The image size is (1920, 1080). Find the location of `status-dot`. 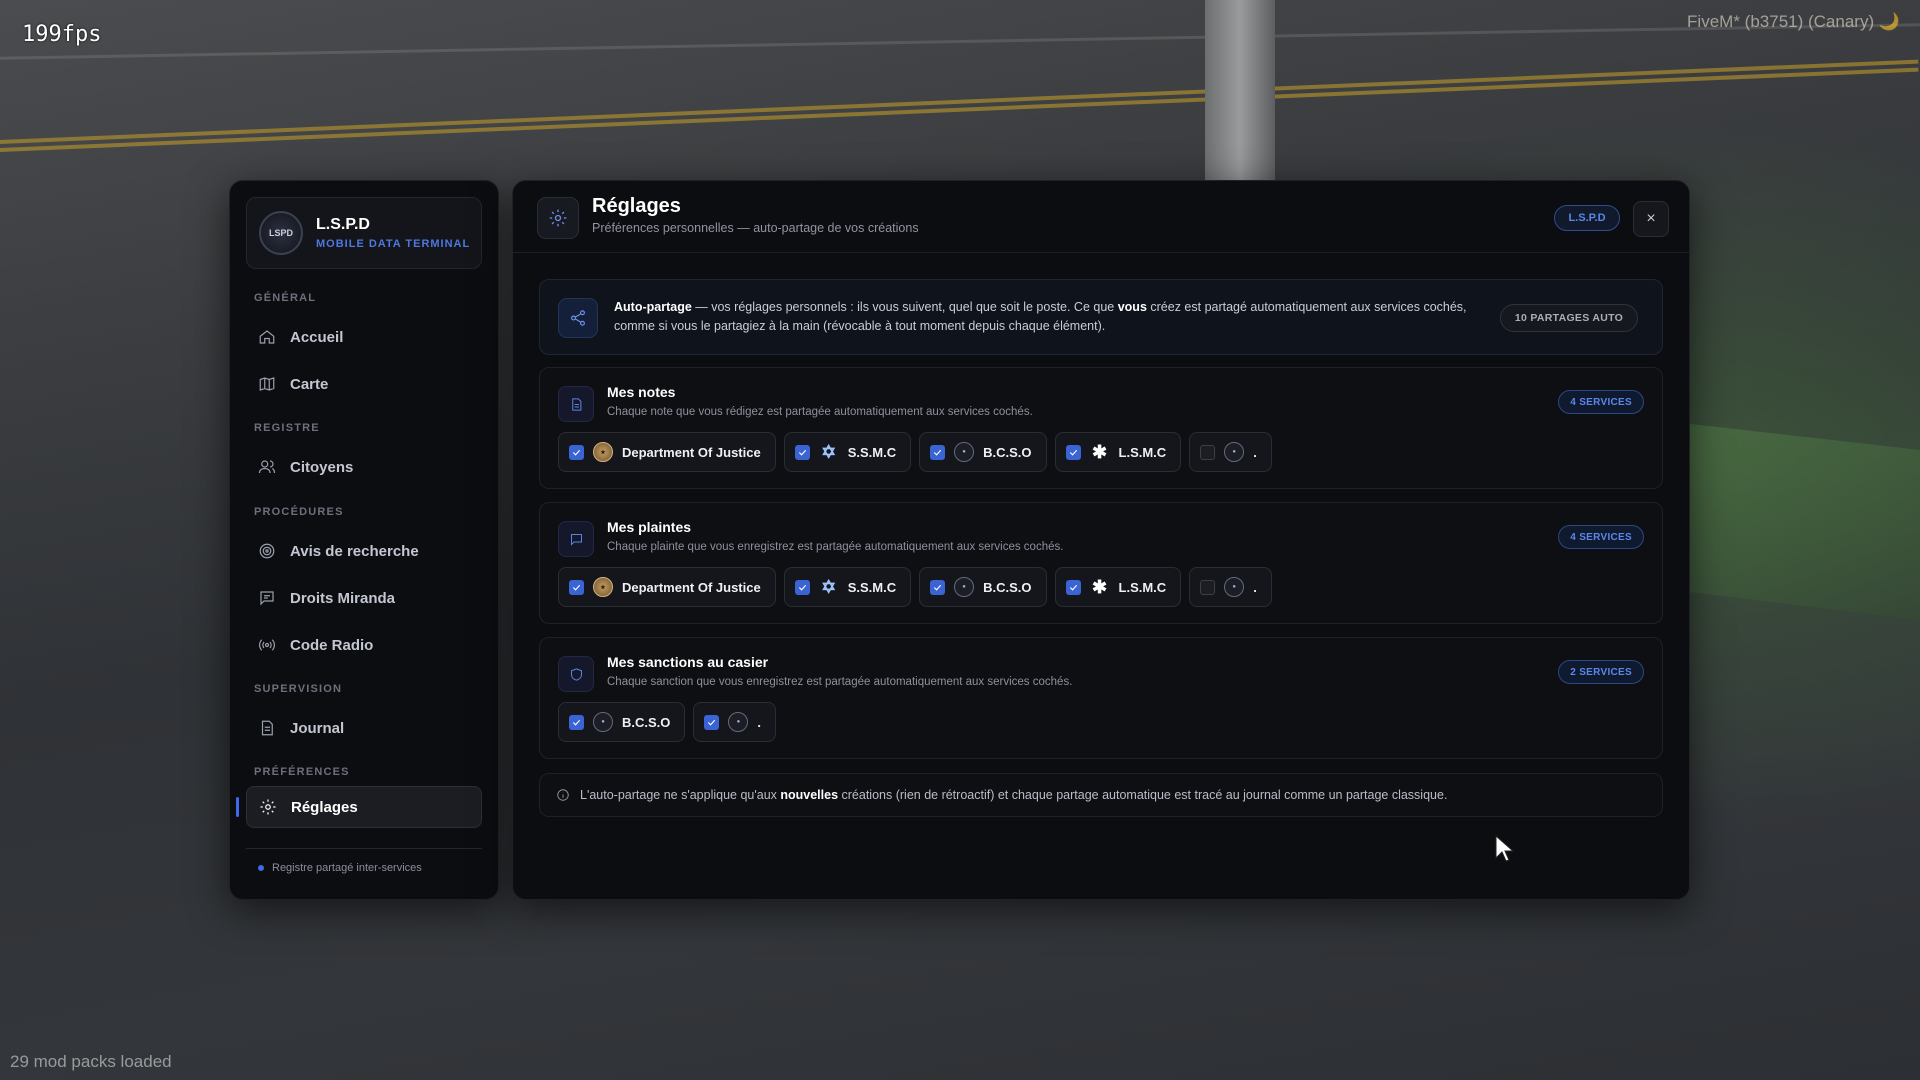

status-dot is located at coordinates (261, 868).